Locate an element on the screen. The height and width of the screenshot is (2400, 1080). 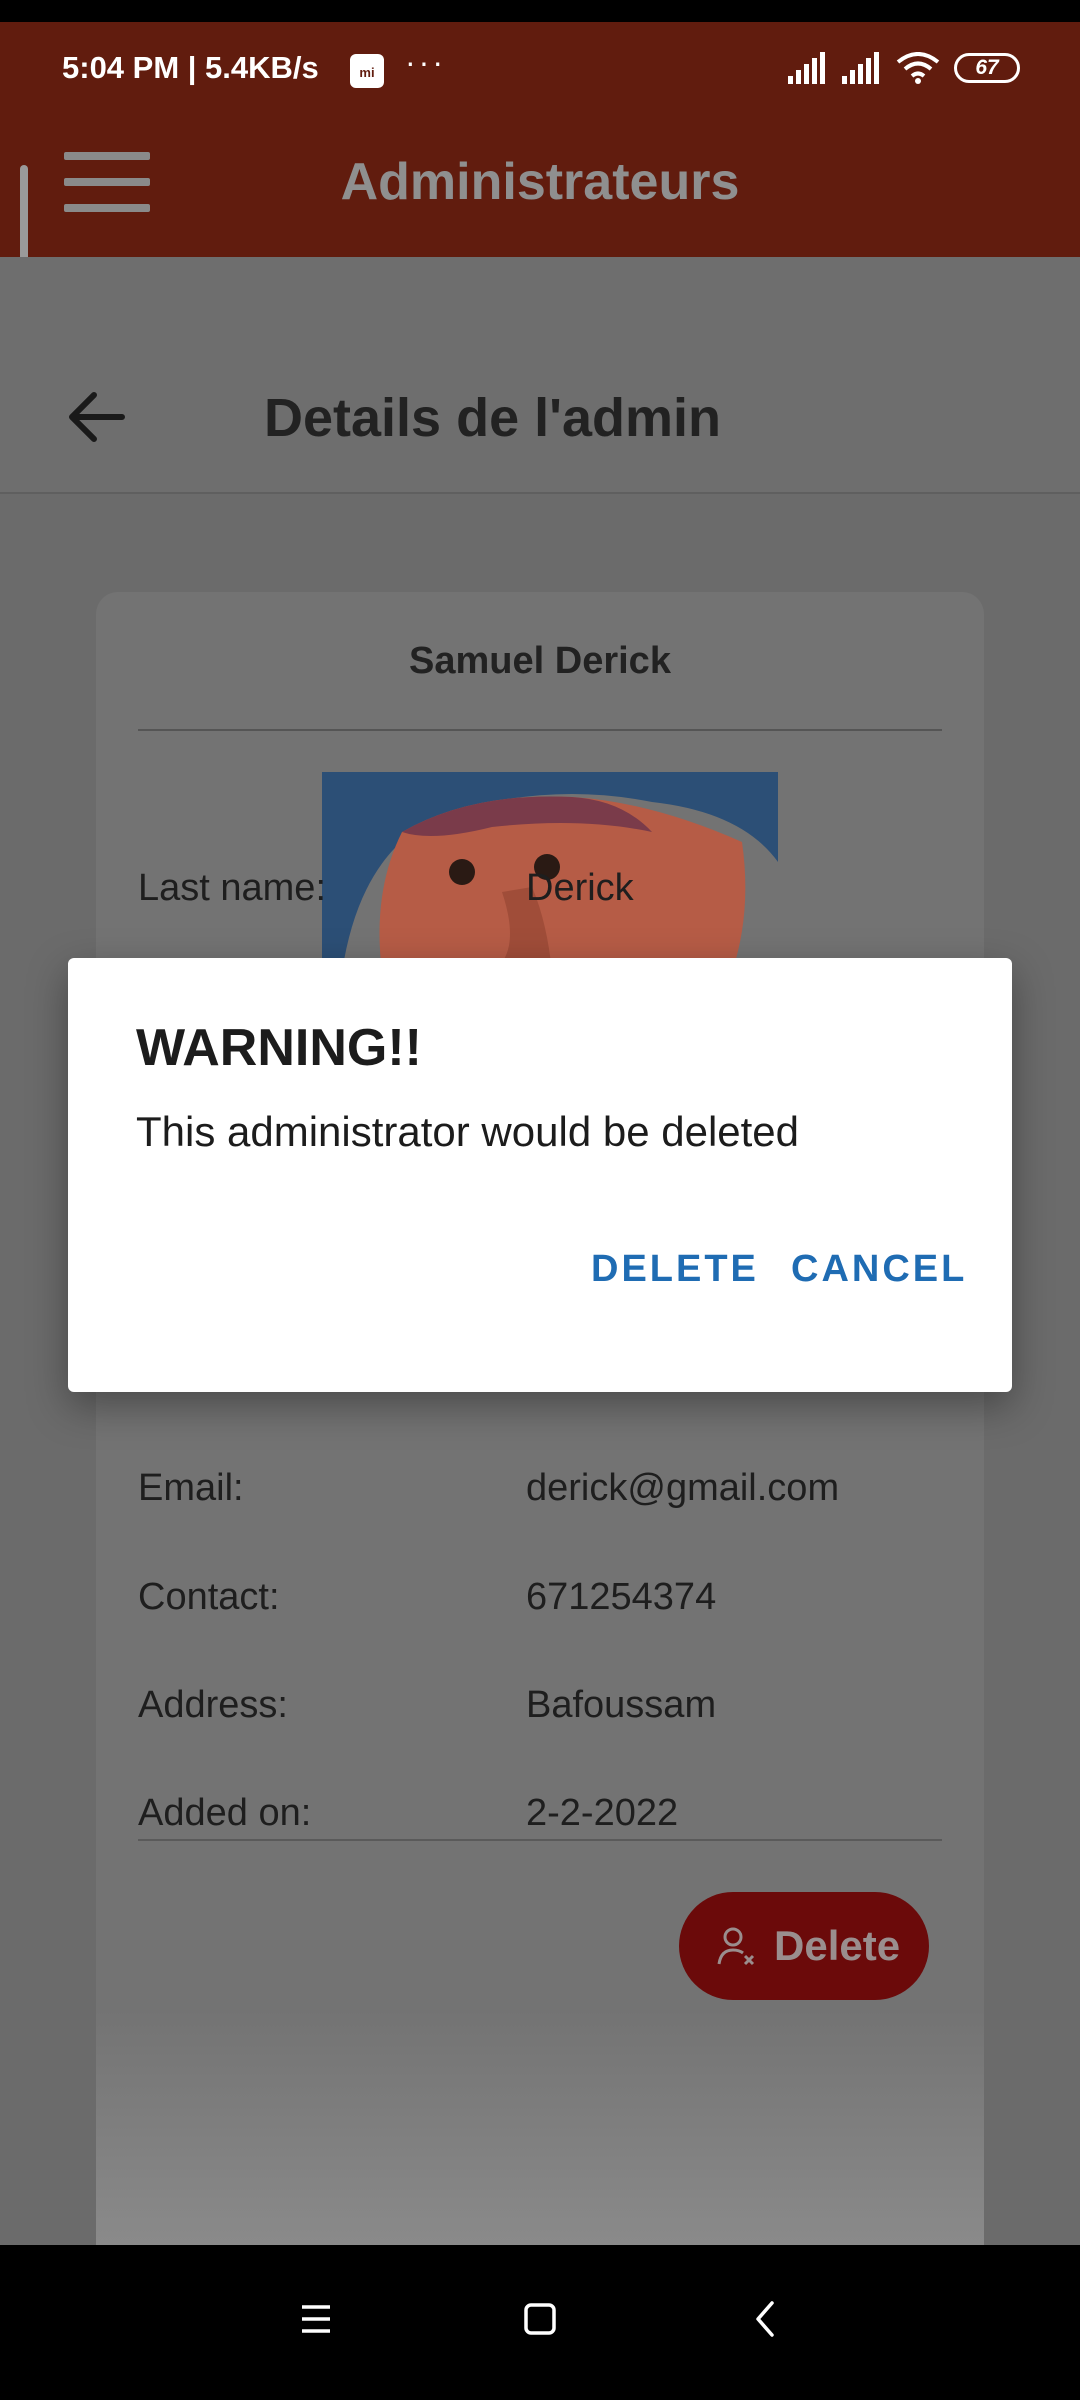
status-bar: 5:04 PM | 5.4KB/s mi ··· 67 is located at coordinates (540, 65).